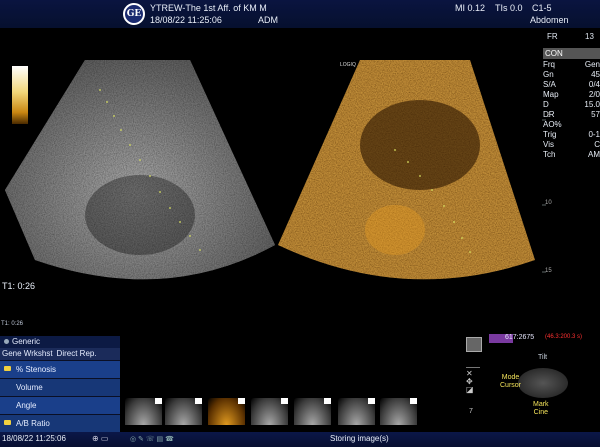 This screenshot has height=447, width=600. Describe the element at coordinates (29, 387) in the screenshot. I see `menu-item-label: Volume` at that location.